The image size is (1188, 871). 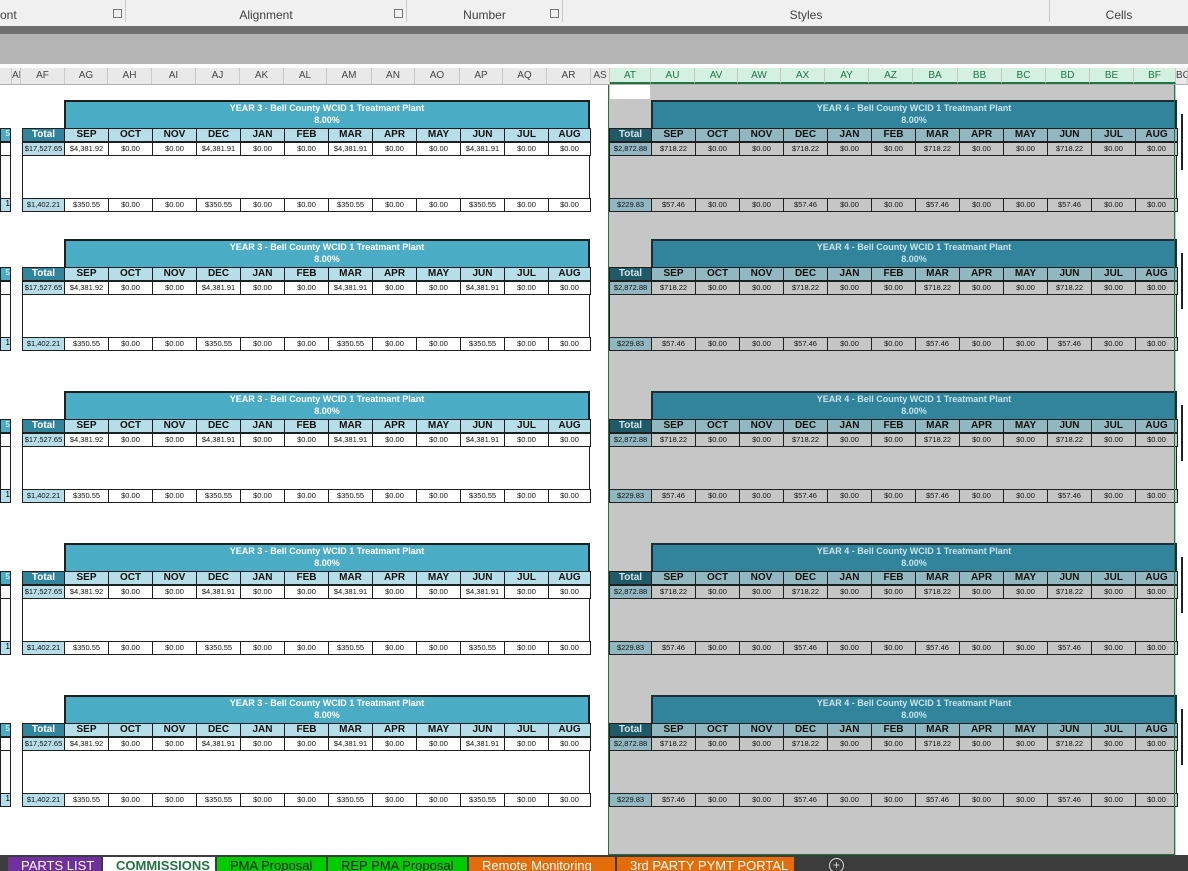 What do you see at coordinates (717, 578) in the screenshot?
I see `month-header-oct: OCT` at bounding box center [717, 578].